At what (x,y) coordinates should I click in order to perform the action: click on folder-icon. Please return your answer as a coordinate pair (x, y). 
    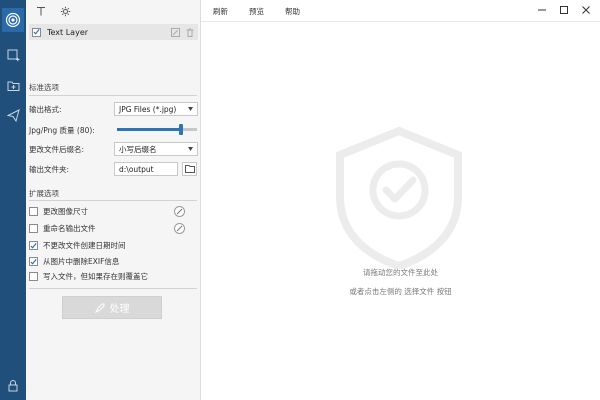
    Looking at the image, I should click on (189, 169).